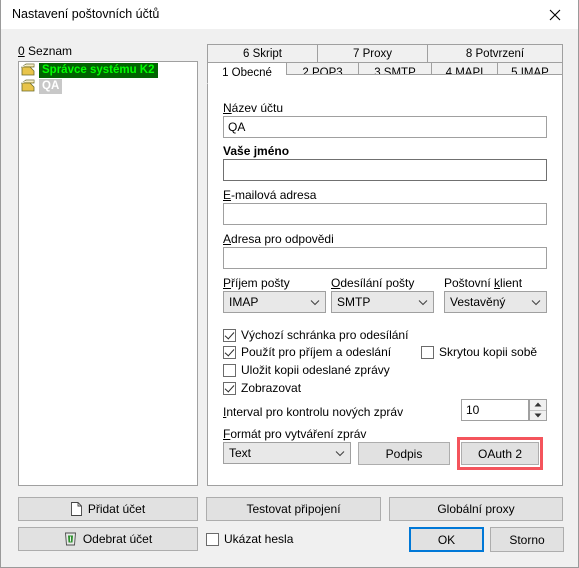  I want to click on checkbox-label: Ukázat hesla, so click(259, 539).